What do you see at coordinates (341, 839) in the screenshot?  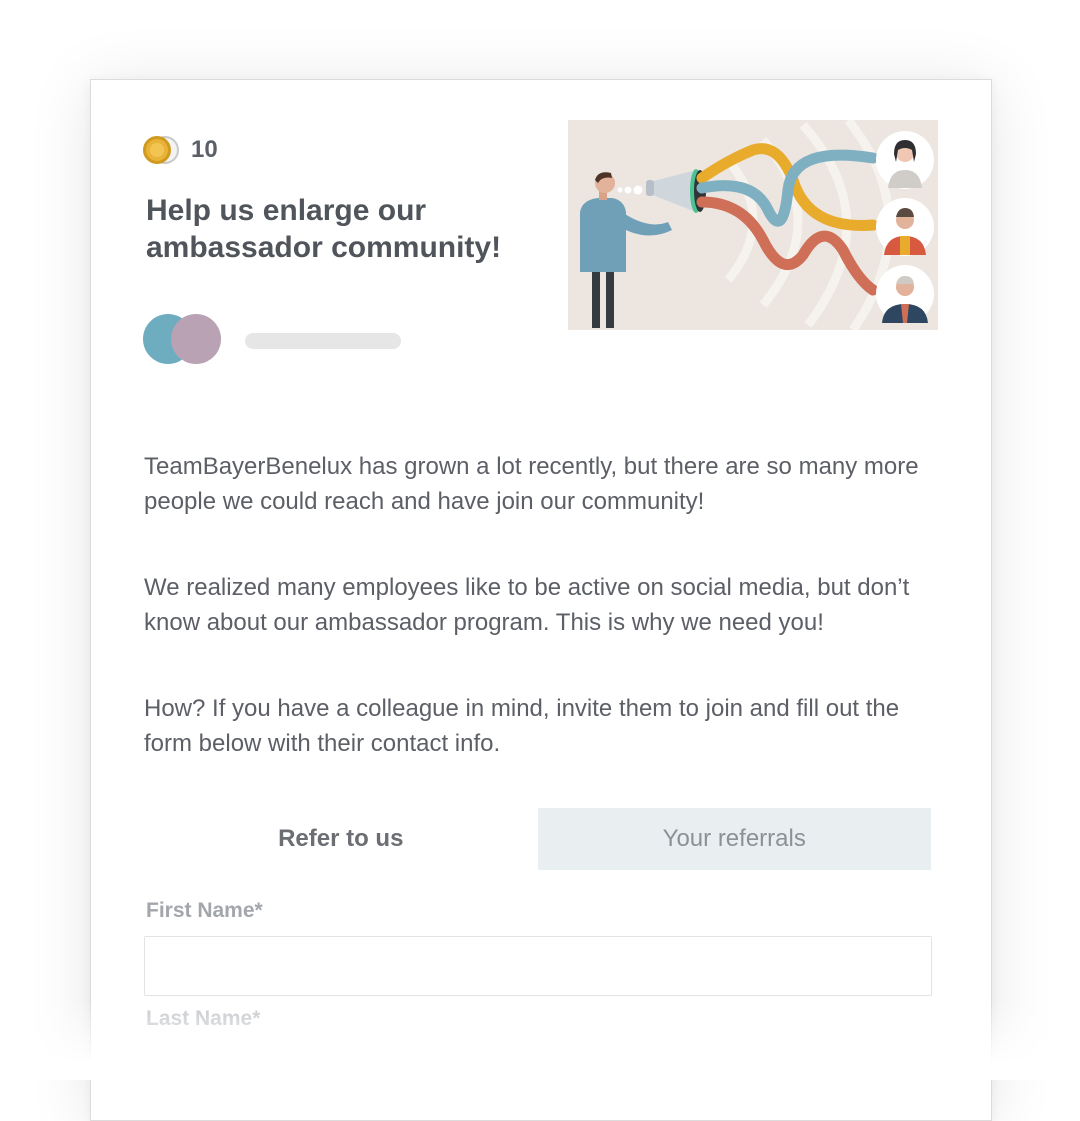 I see `tab-refer-to-us: Refer to us` at bounding box center [341, 839].